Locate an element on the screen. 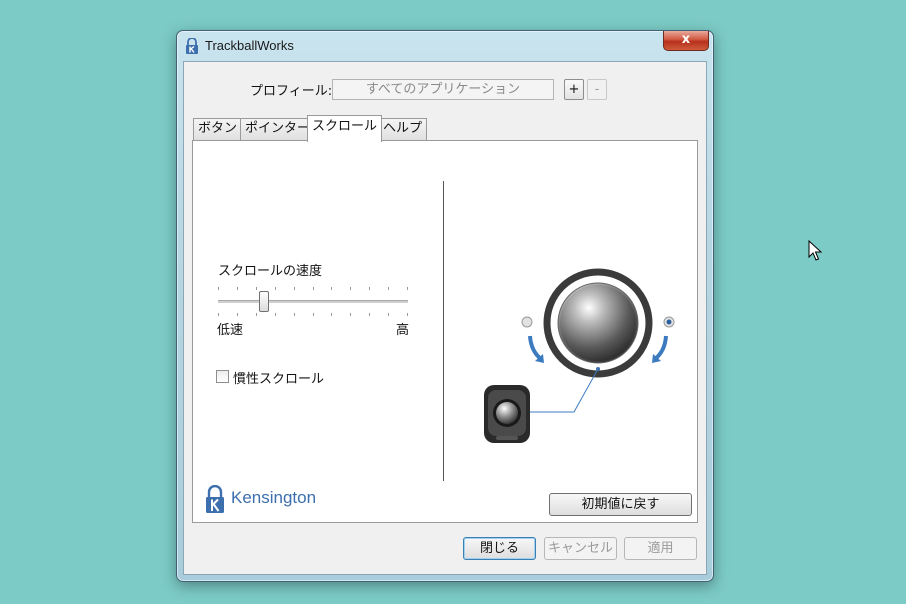 The width and height of the screenshot is (906, 604). tab-pointer: ポインター is located at coordinates (278, 129).